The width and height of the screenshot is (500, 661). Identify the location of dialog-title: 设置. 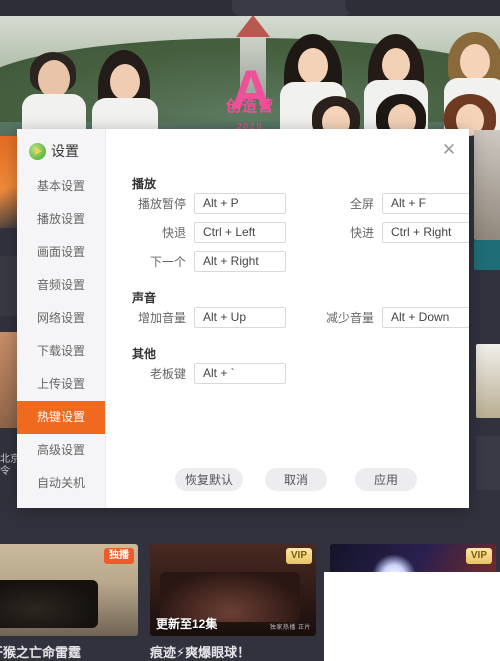
(65, 151).